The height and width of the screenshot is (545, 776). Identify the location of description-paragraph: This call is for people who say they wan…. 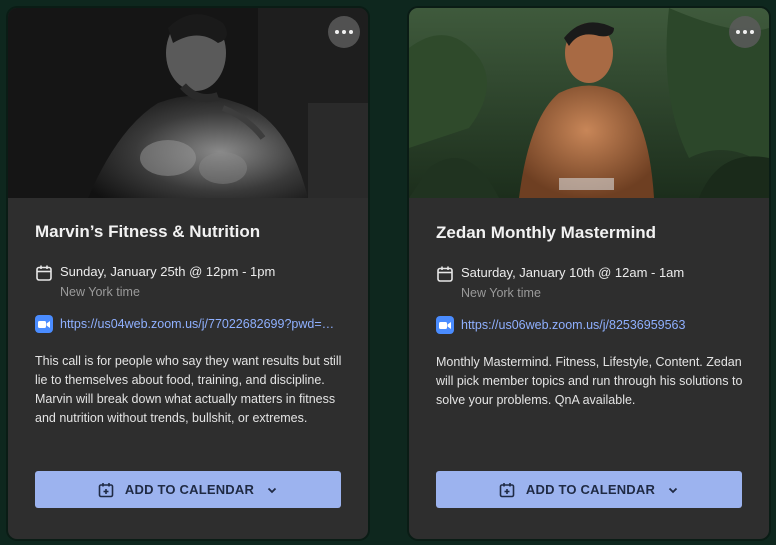
(188, 370).